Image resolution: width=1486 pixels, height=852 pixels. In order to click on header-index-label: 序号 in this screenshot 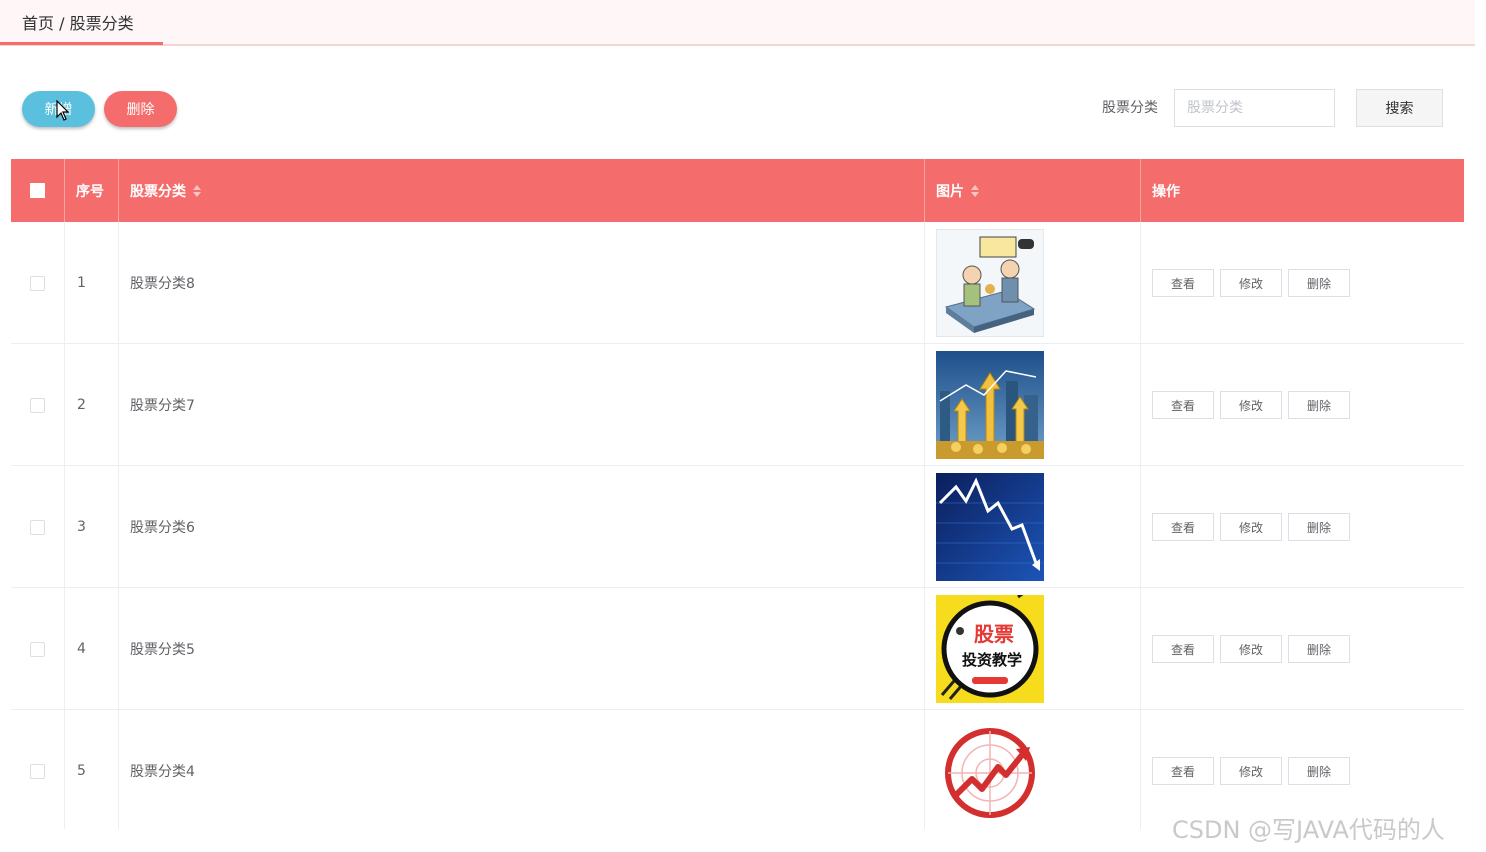, I will do `click(90, 191)`.